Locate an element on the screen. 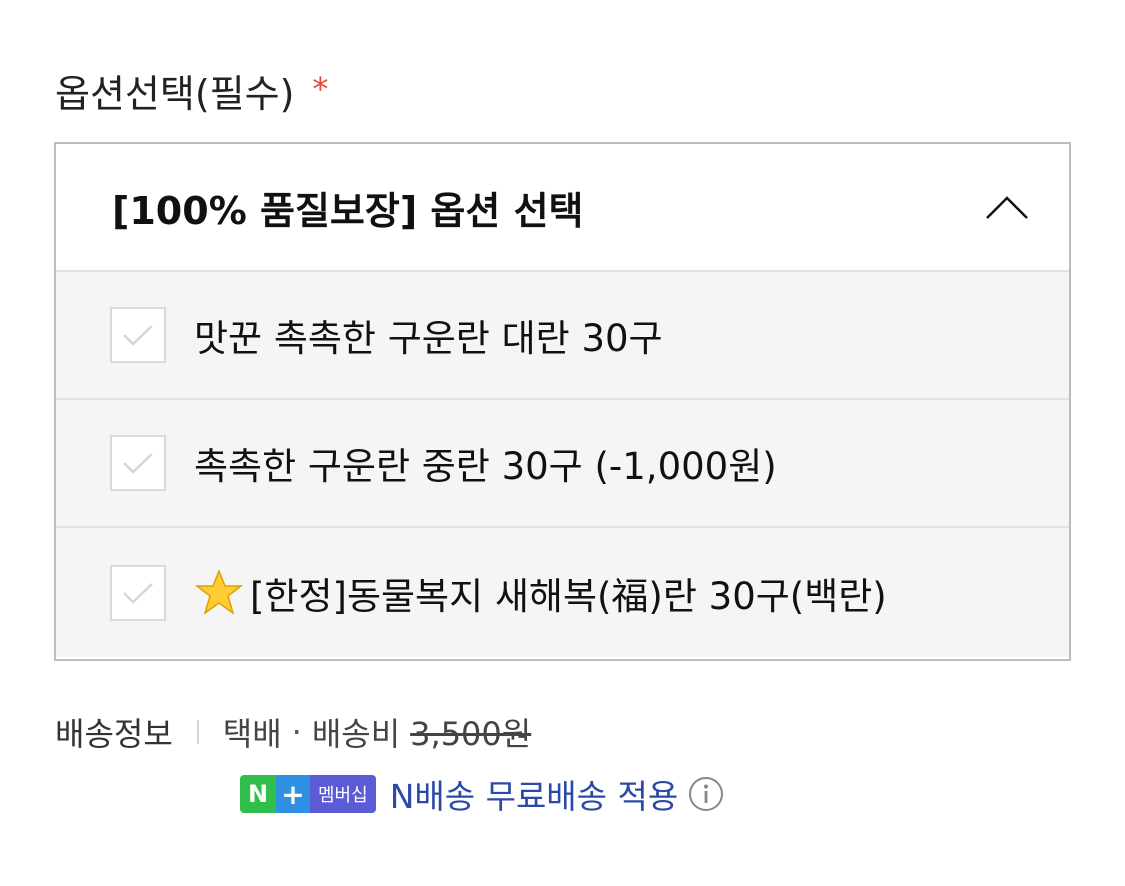 The width and height of the screenshot is (1125, 886). info-icon is located at coordinates (706, 794).